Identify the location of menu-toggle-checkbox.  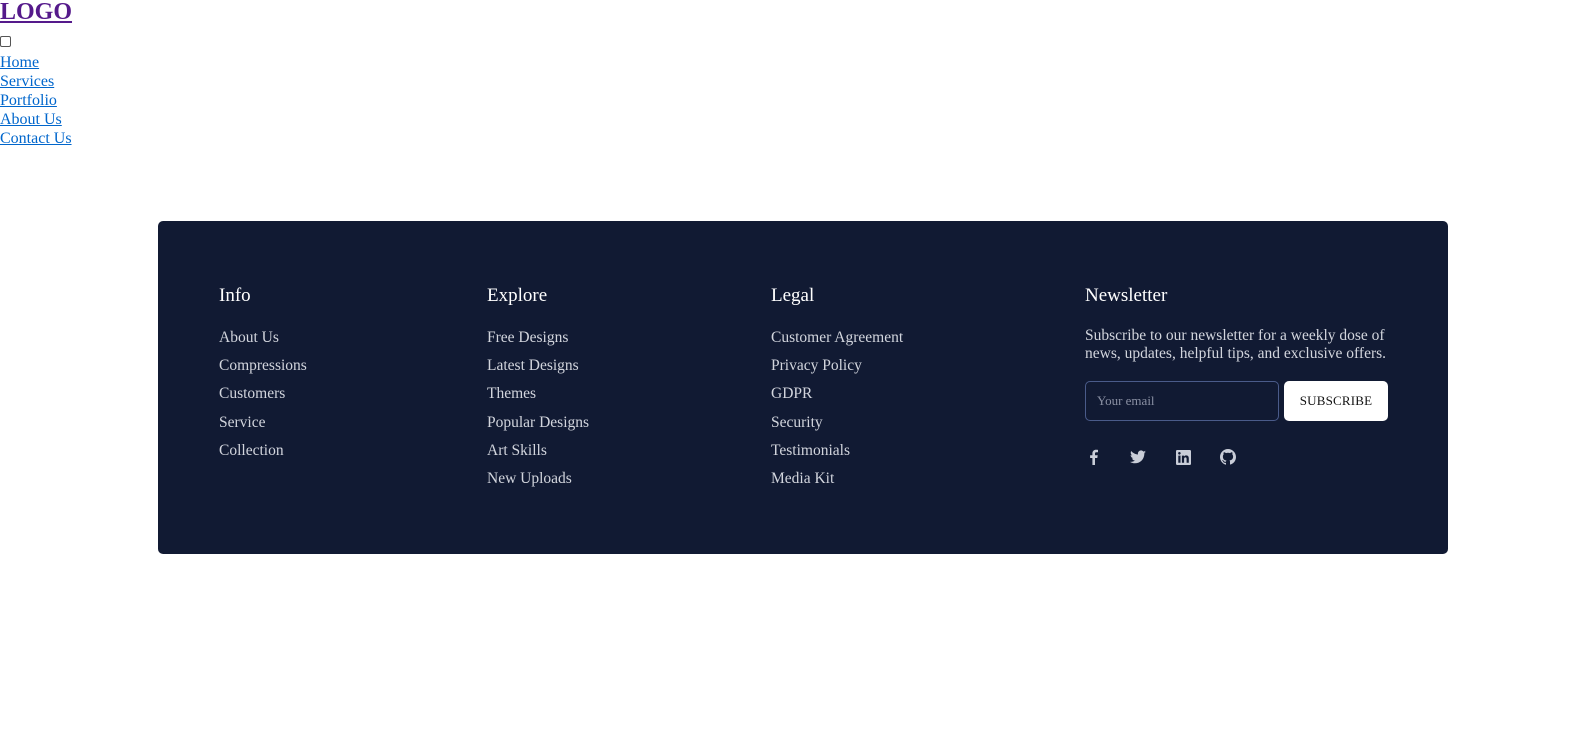
(5, 41).